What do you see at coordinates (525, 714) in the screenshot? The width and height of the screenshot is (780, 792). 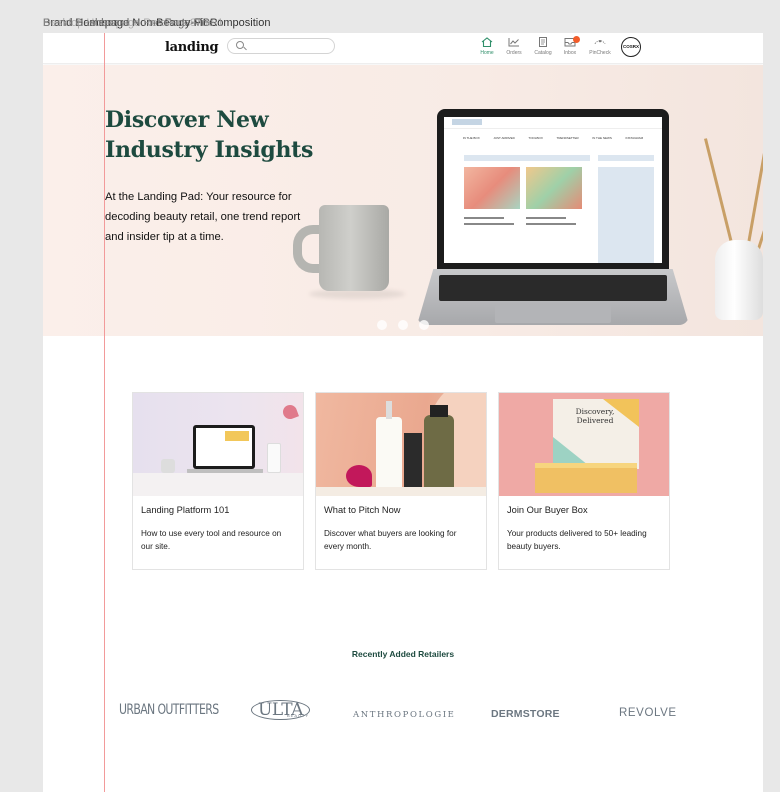 I see `retailer-logo-dermstore: DERMSTORE` at bounding box center [525, 714].